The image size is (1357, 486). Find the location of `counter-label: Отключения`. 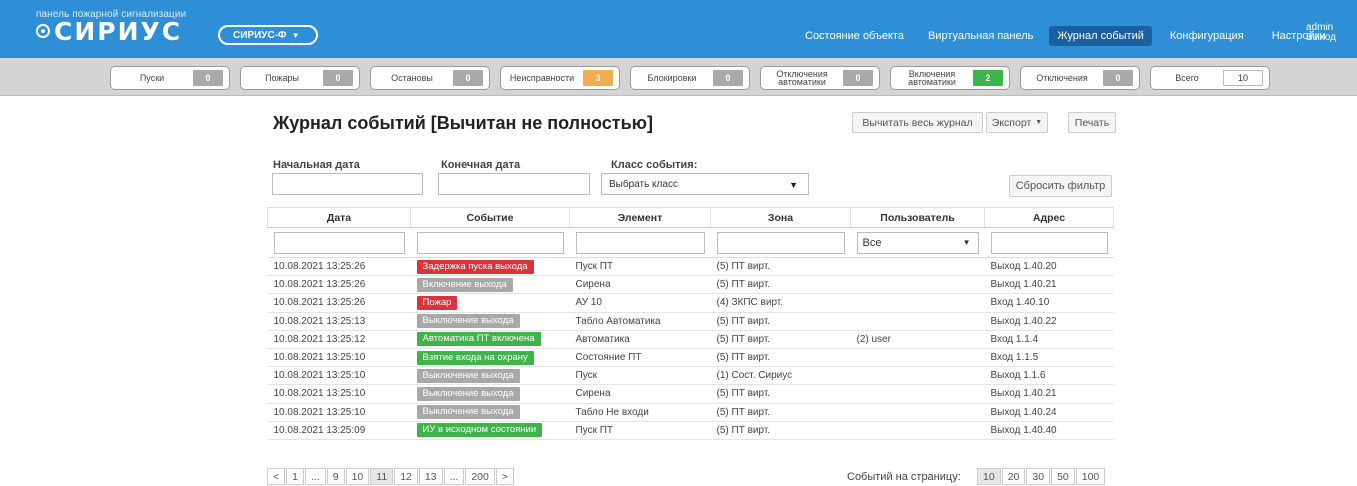

counter-label: Отключения is located at coordinates (1062, 78).